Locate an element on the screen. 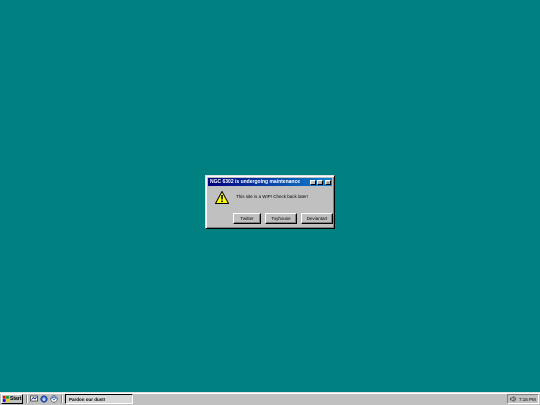 The image size is (540, 405). taskbar: Start e Pardon our dust! 7:16 PM is located at coordinates (270, 398).